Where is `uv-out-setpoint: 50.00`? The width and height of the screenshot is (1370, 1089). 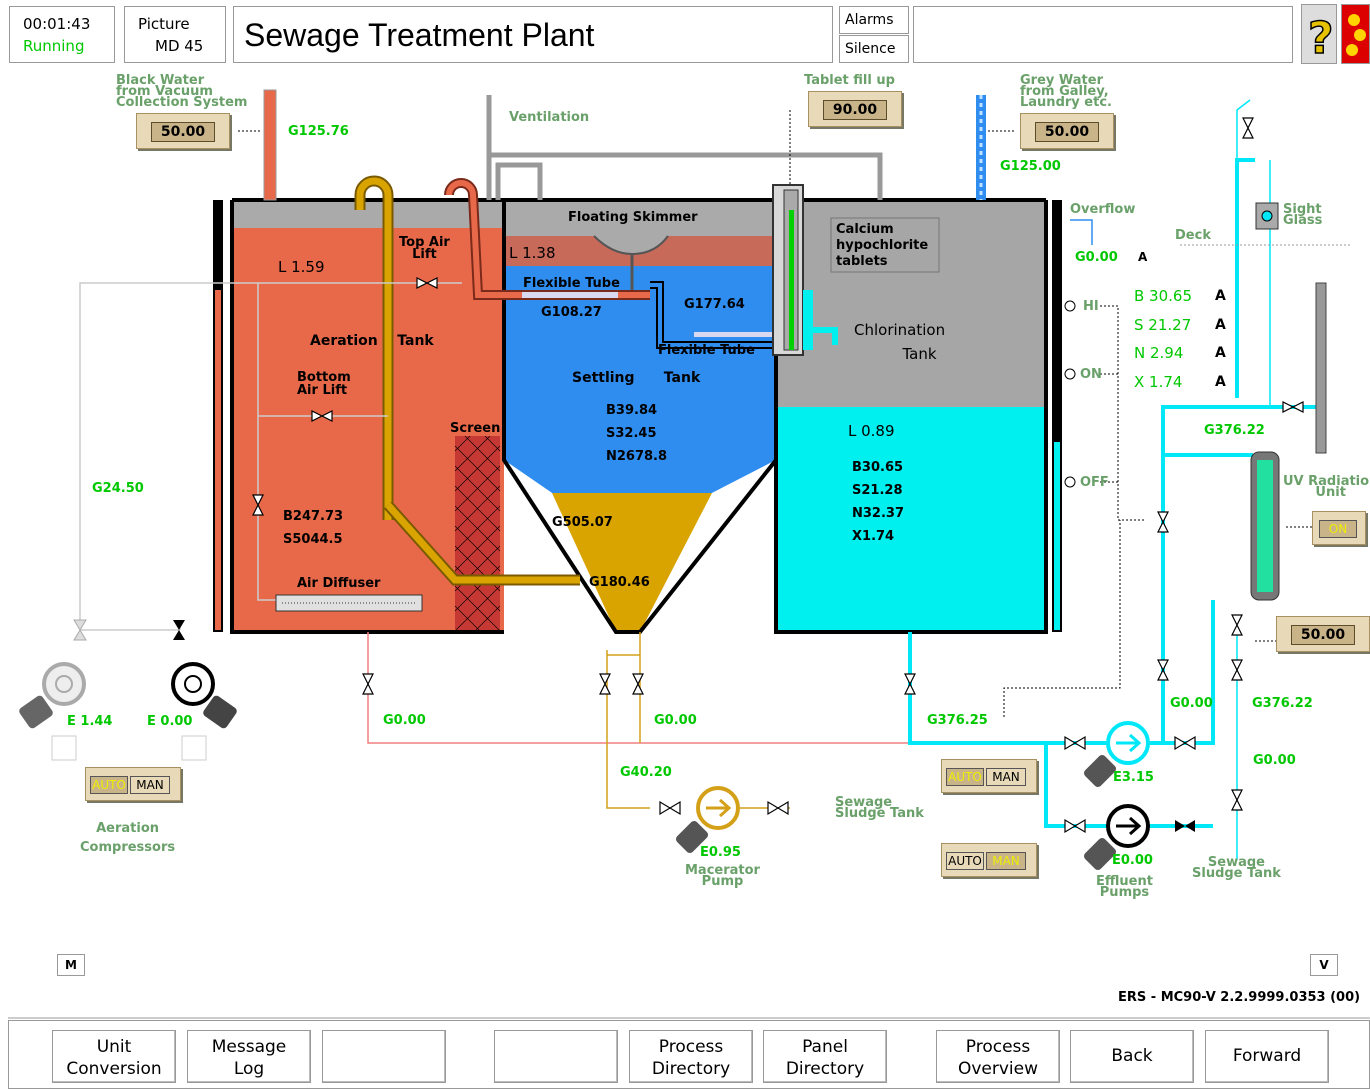
uv-out-setpoint: 50.00 is located at coordinates (1323, 634).